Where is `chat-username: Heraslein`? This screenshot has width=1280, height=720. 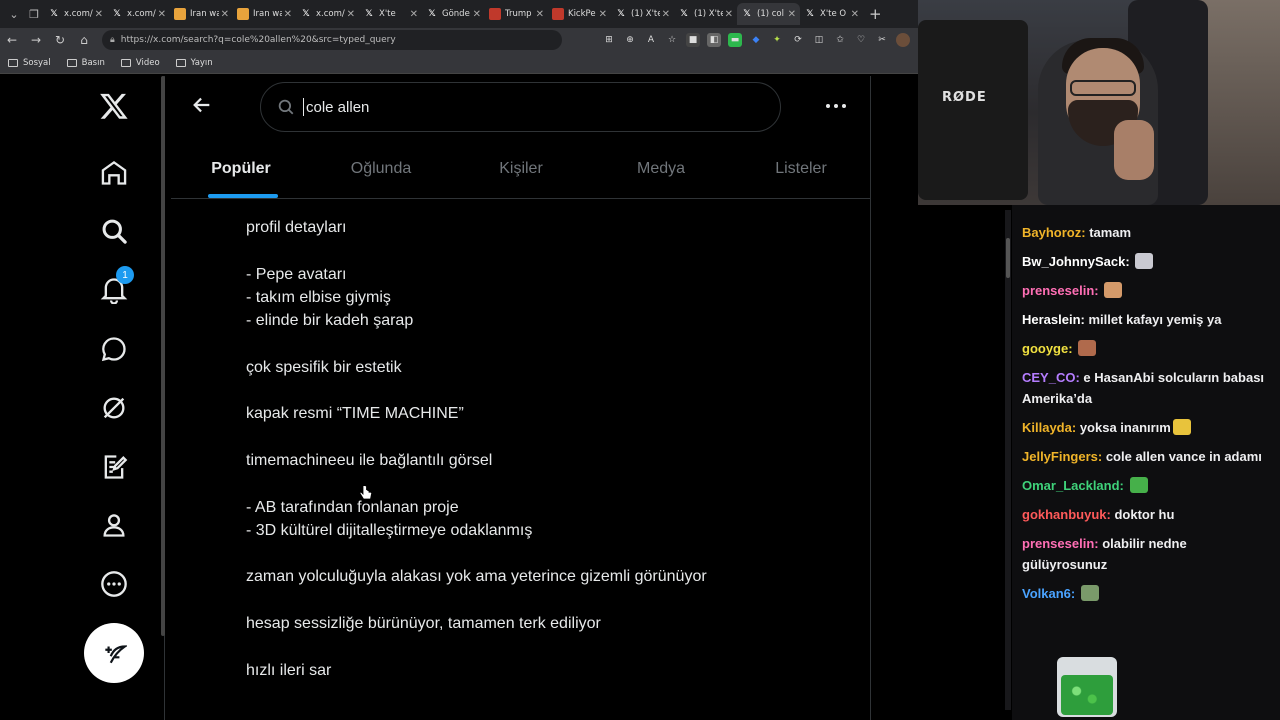
chat-username: Heraslein is located at coordinates (1051, 319).